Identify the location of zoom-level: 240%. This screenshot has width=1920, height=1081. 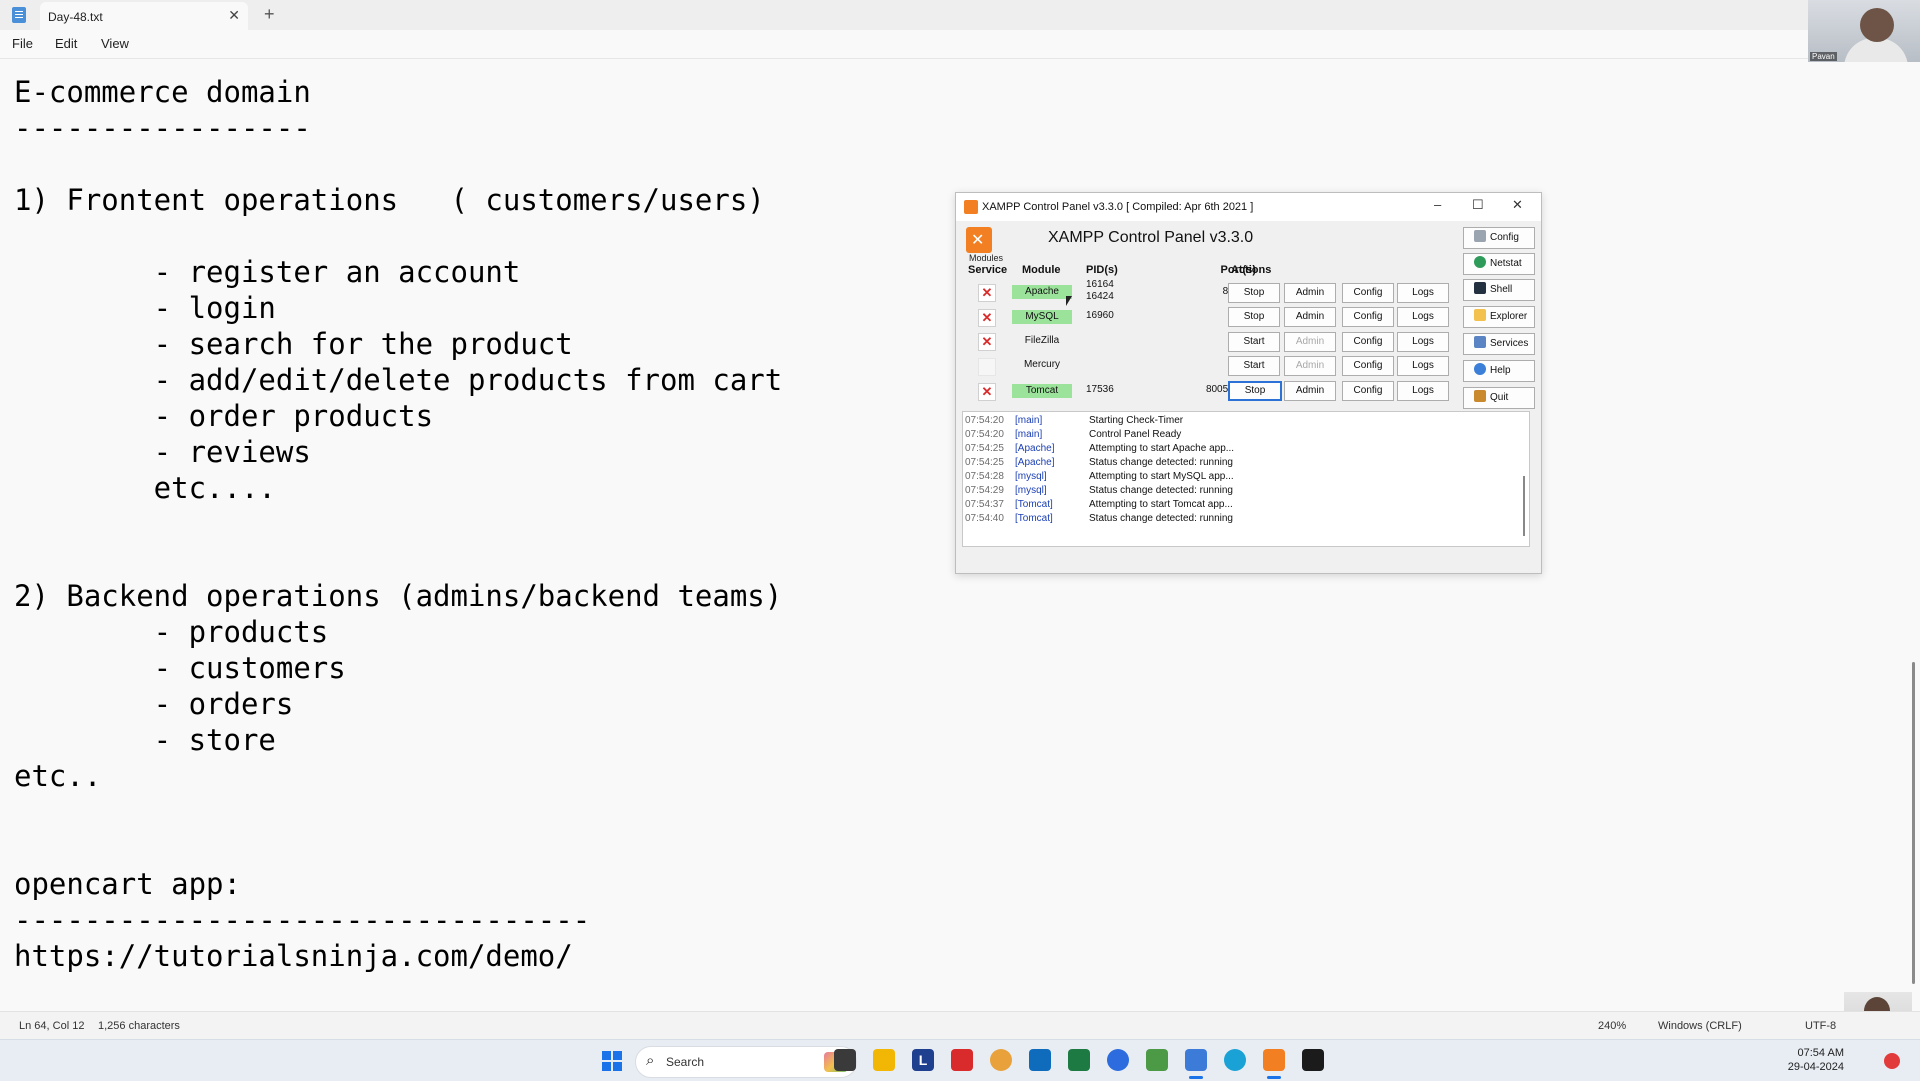
(1612, 1026).